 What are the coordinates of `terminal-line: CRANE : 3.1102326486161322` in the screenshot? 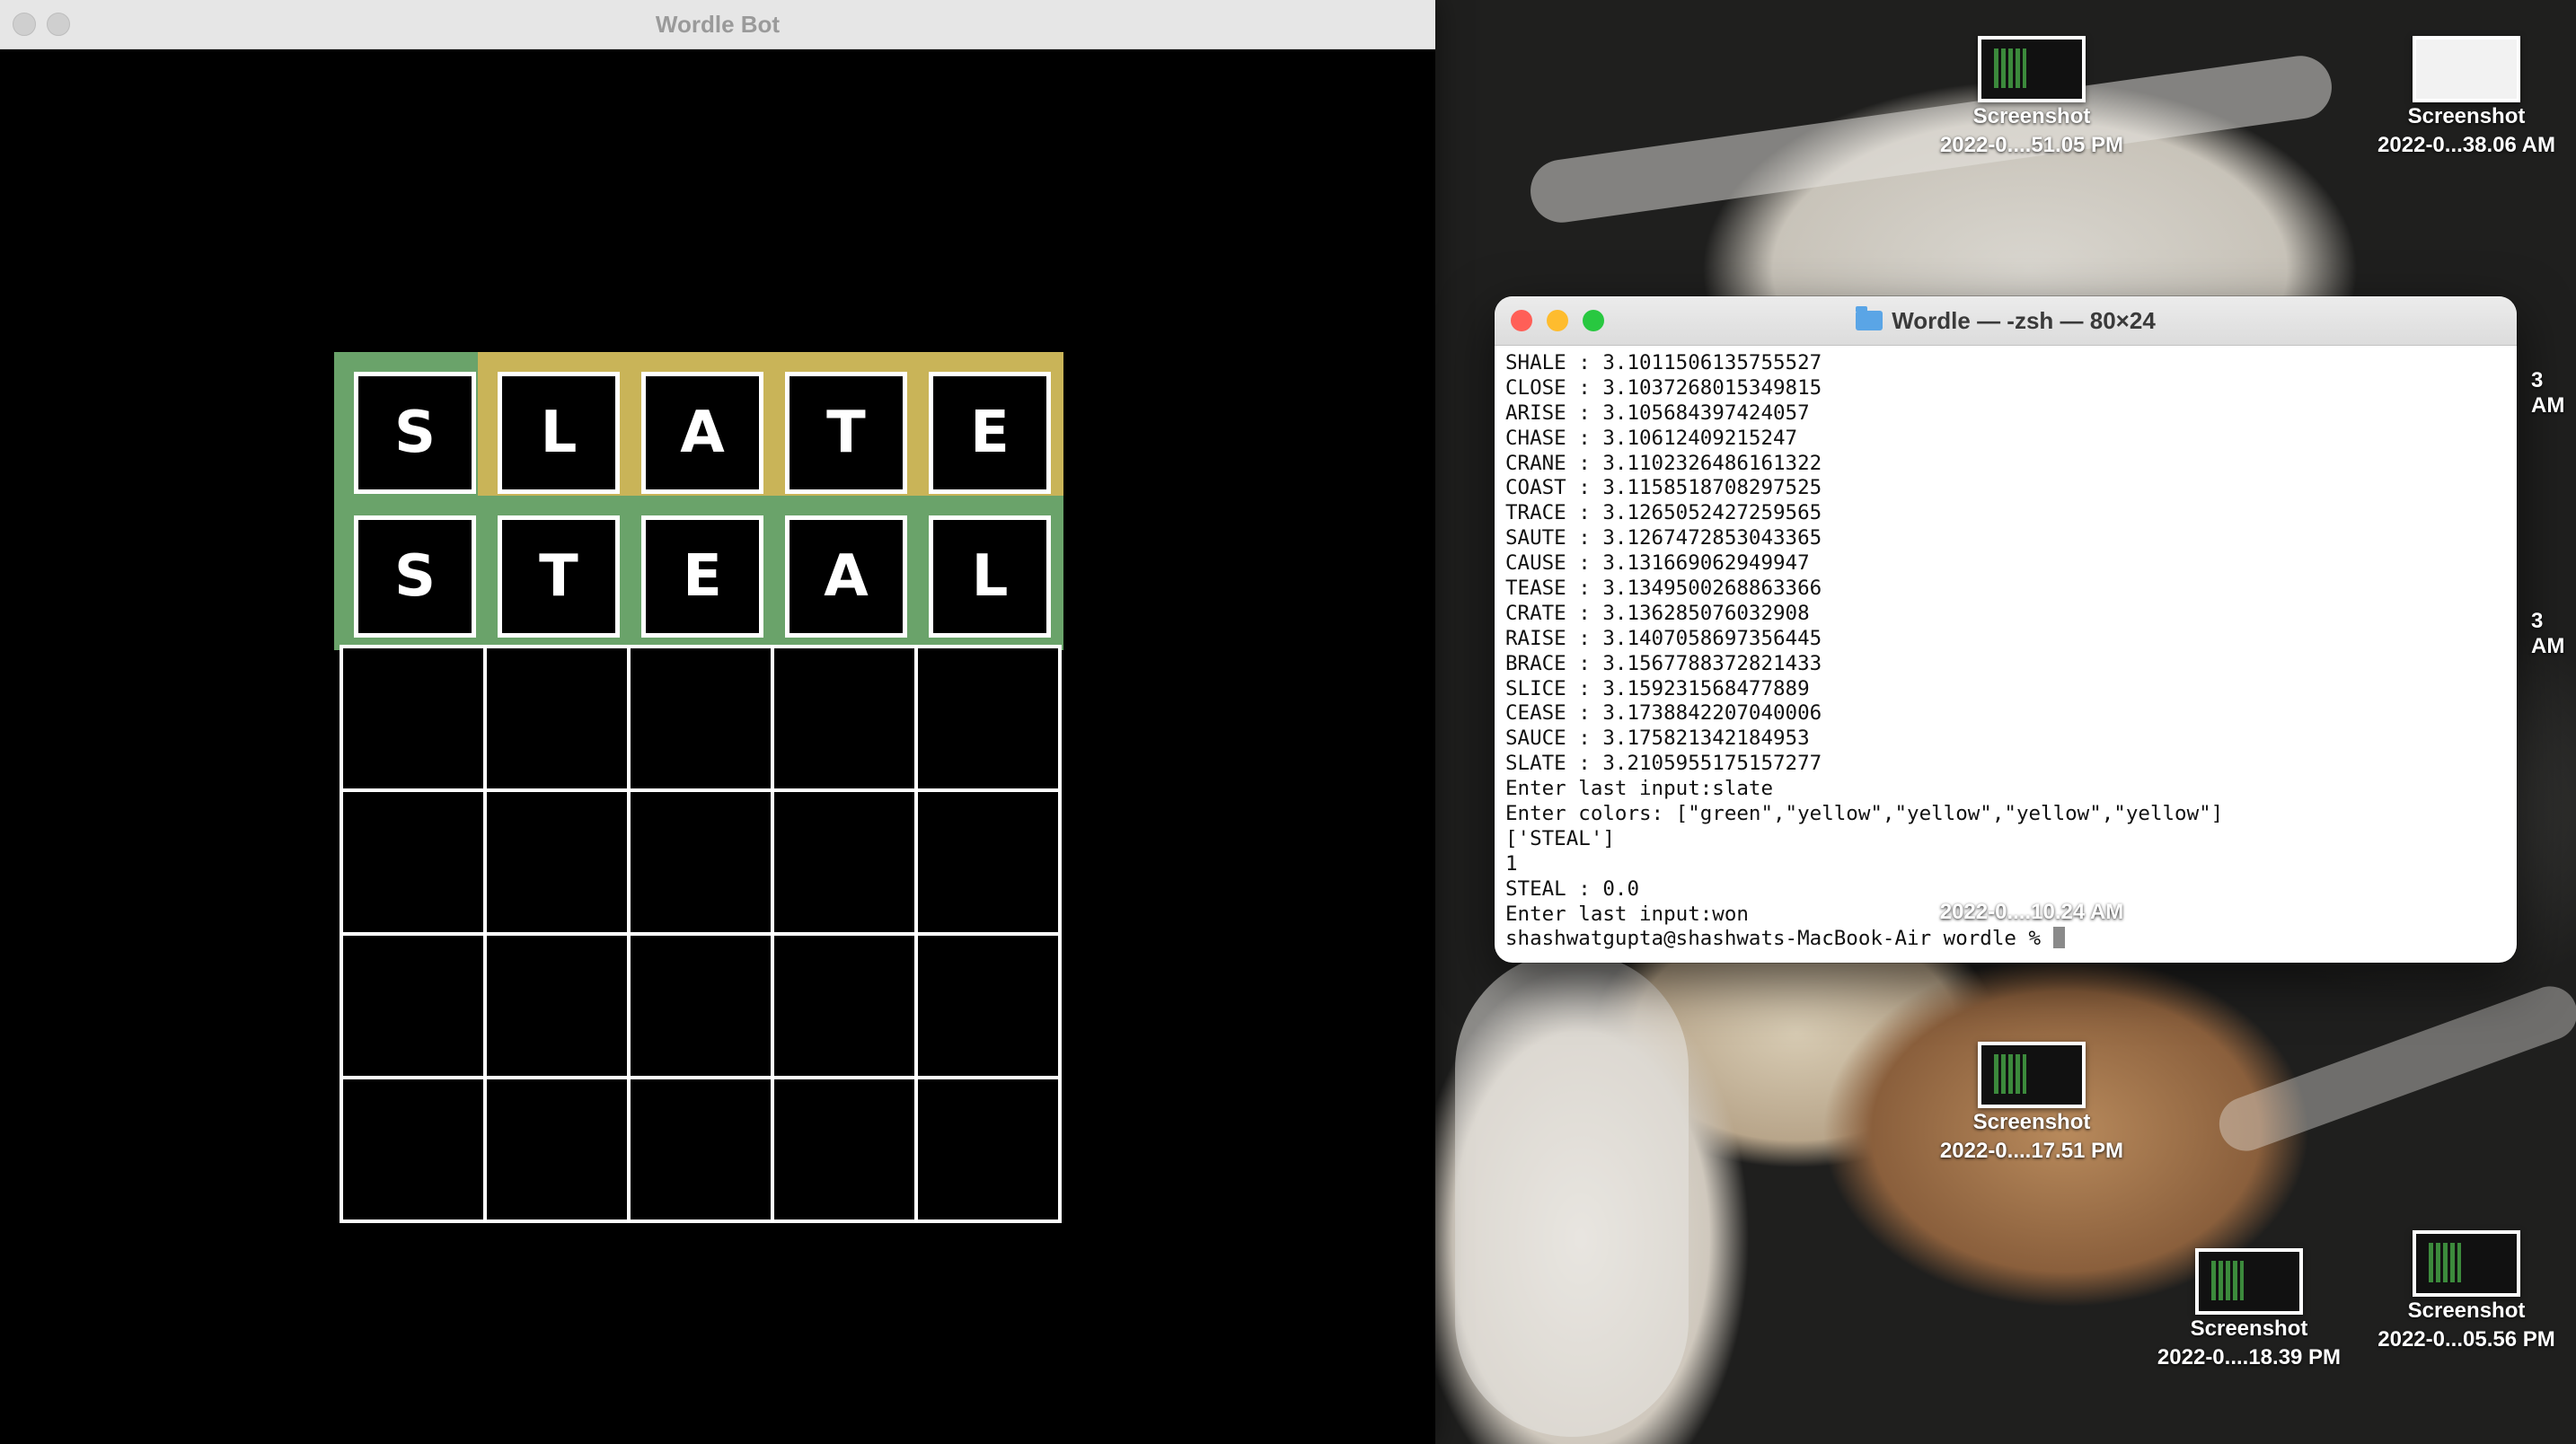 It's located at (1663, 463).